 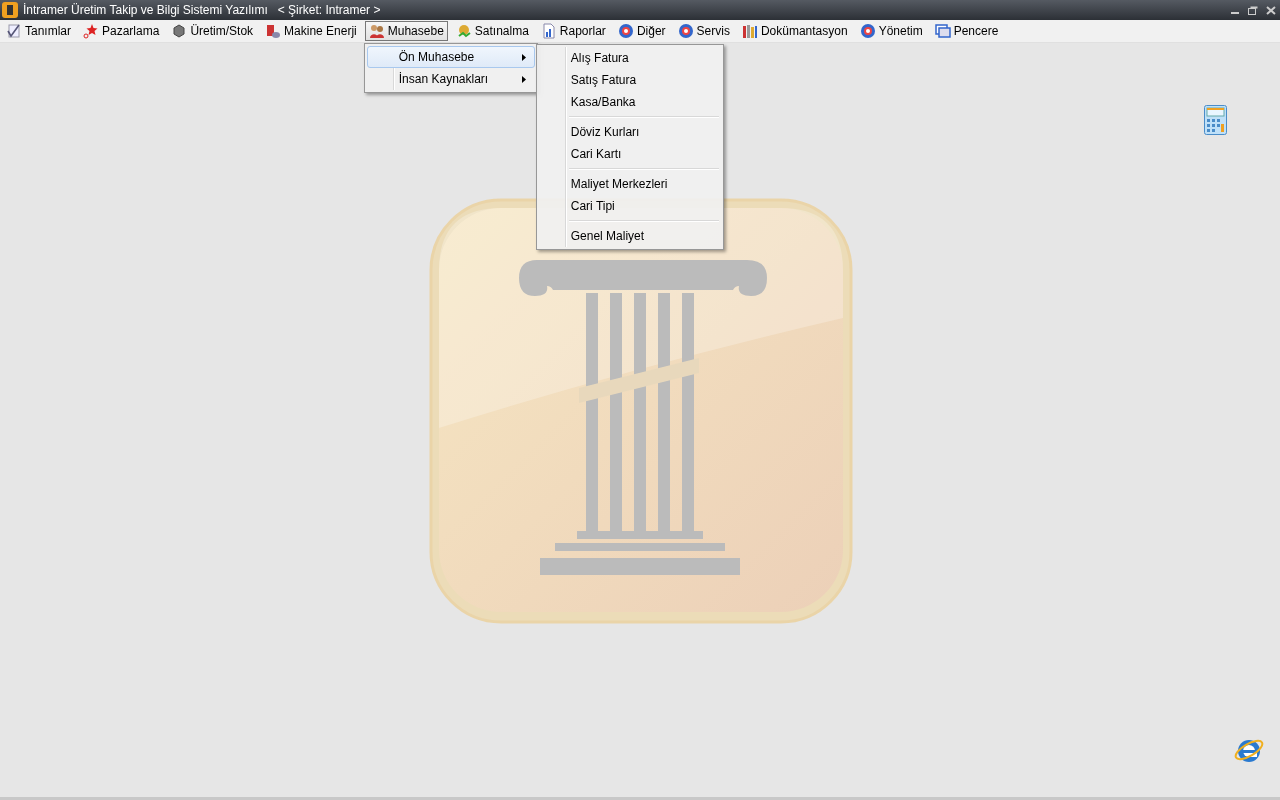 I want to click on calculator-icon, so click(x=1215, y=120).